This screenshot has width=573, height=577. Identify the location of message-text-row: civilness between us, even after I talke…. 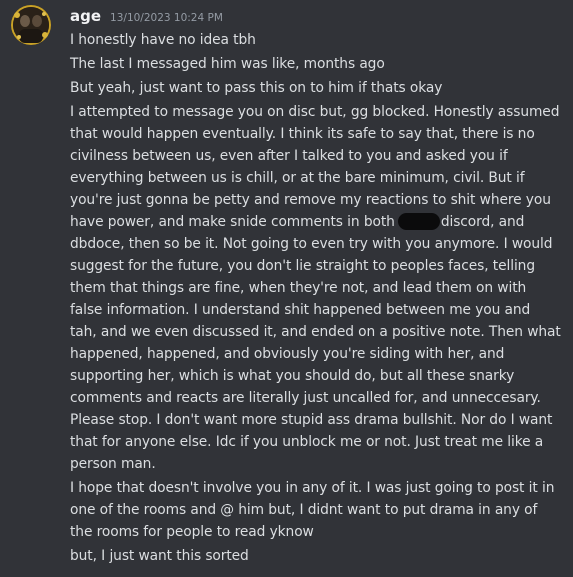
(289, 156).